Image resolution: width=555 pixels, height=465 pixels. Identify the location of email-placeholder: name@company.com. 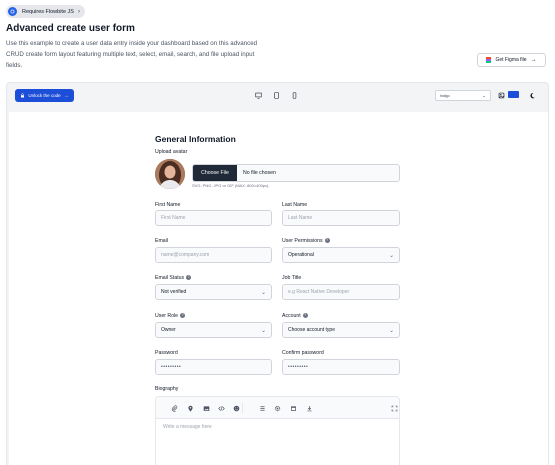
(185, 255).